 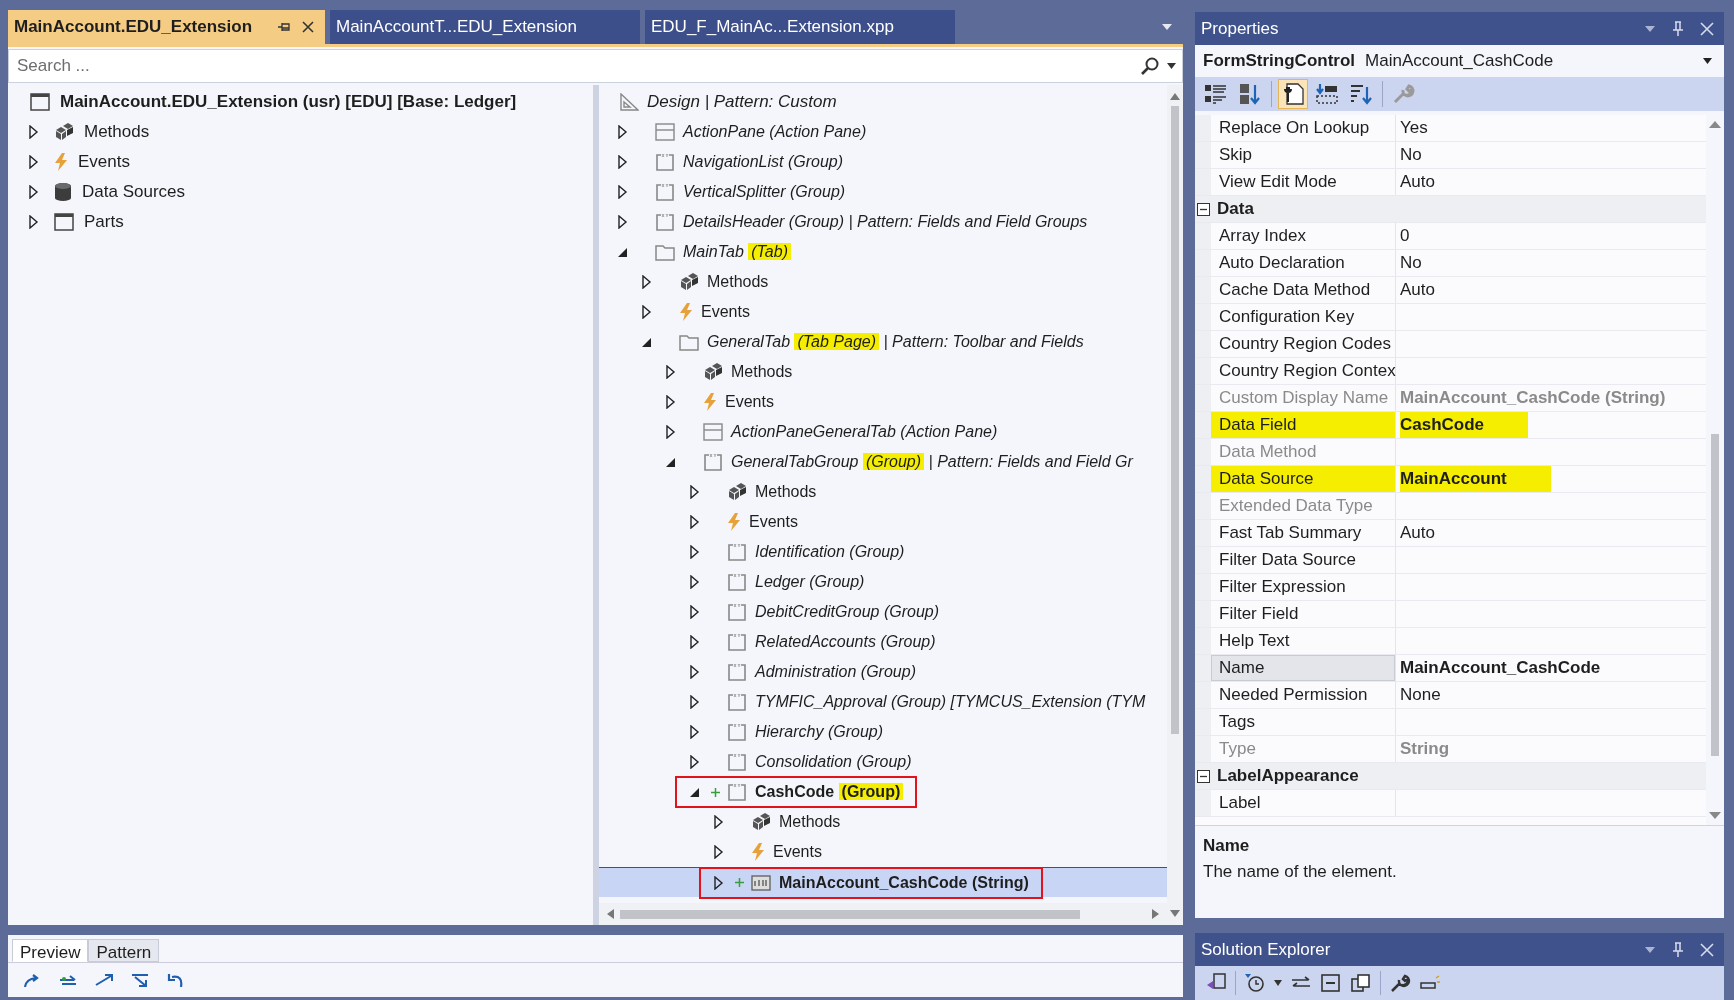 I want to click on property-value: CashCode, so click(x=1464, y=425).